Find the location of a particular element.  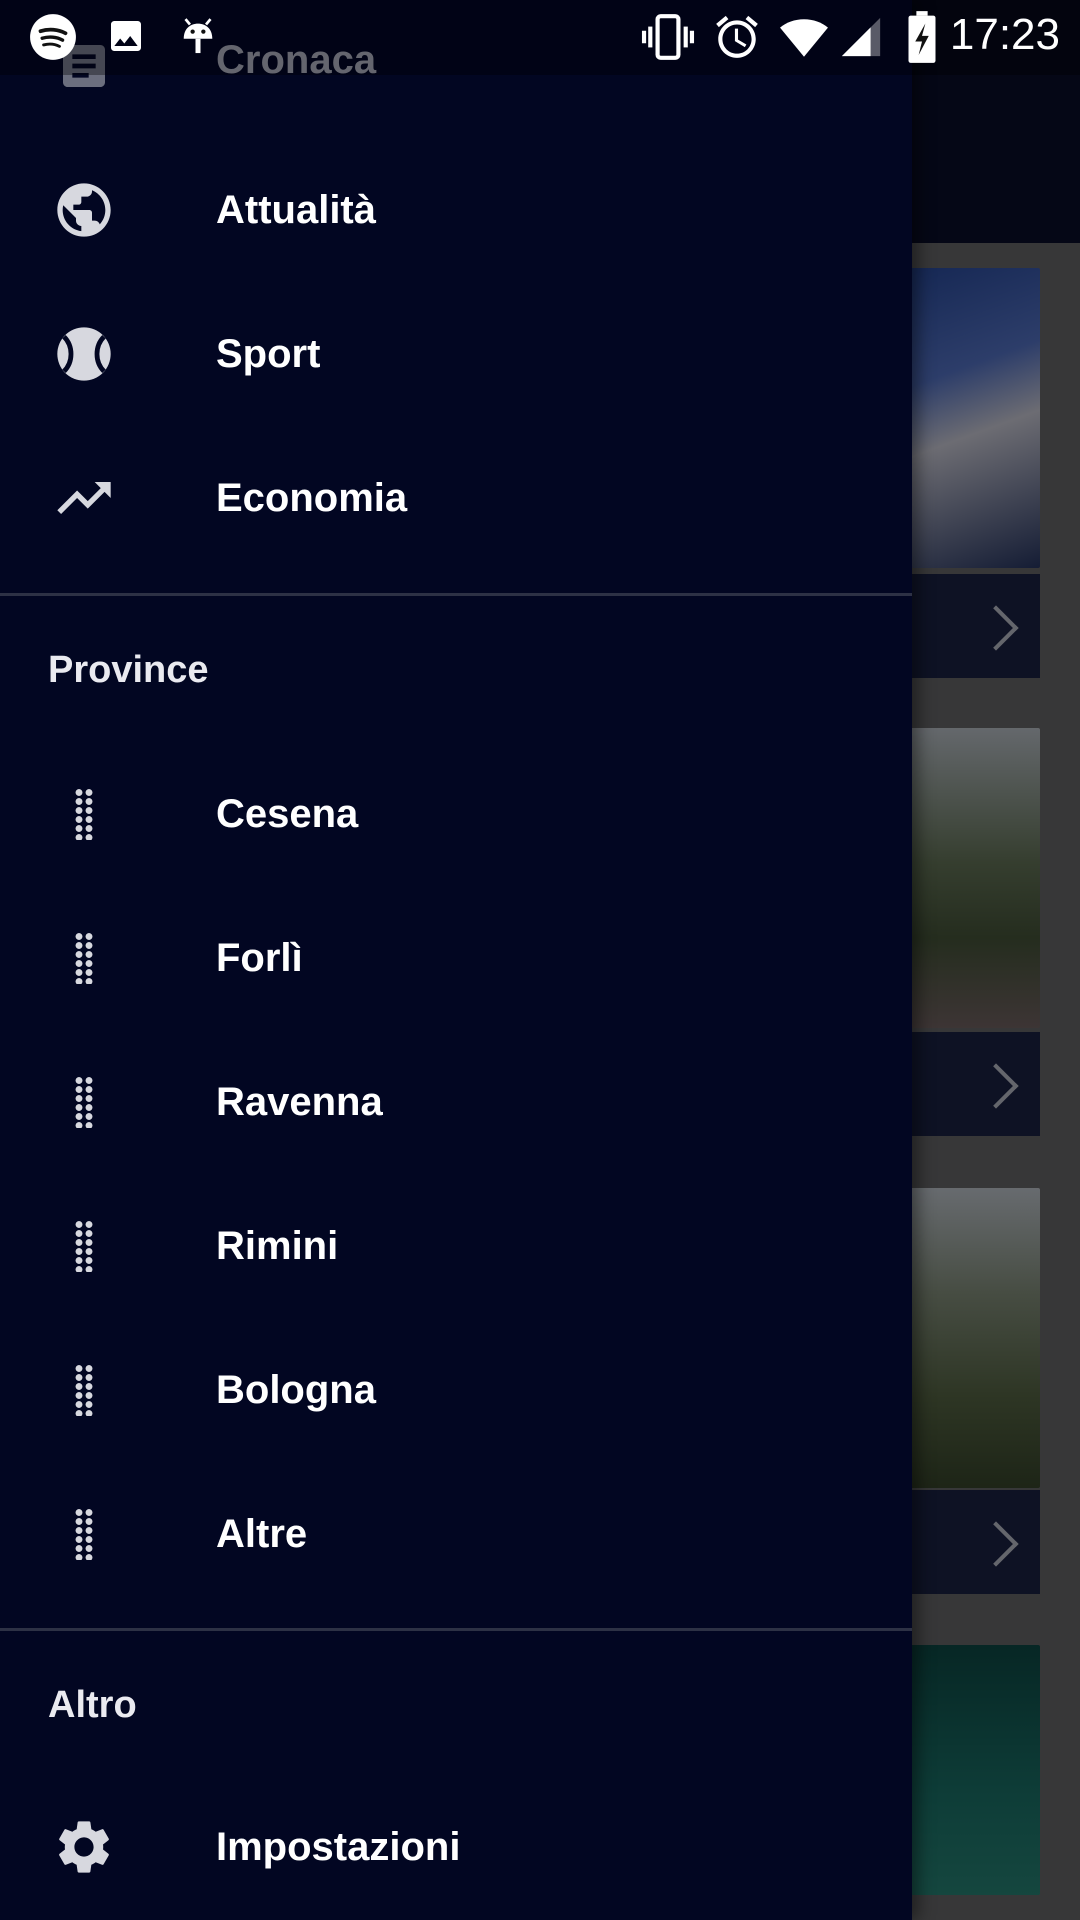

drawer-item-label: Impostazioni is located at coordinates (338, 1847).